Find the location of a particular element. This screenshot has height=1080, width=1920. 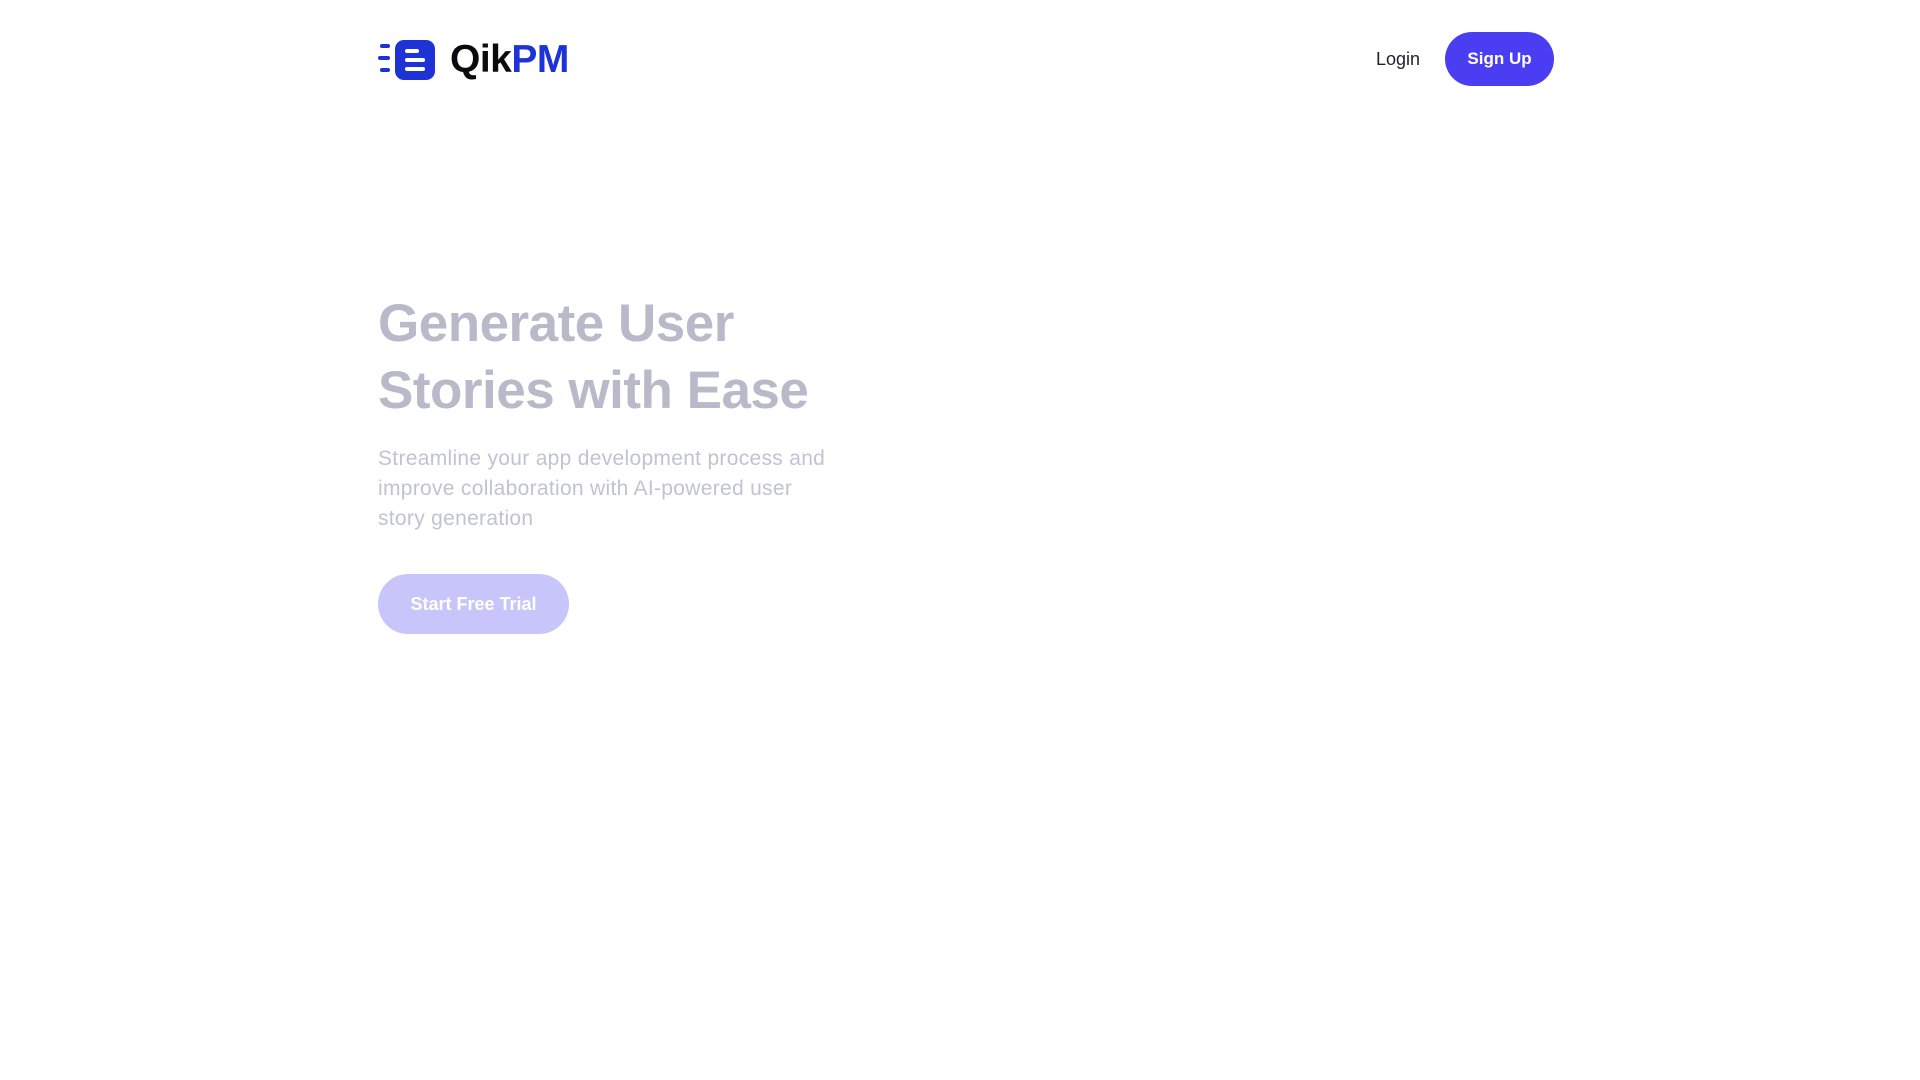

brand-name-part1: Qik is located at coordinates (481, 59).